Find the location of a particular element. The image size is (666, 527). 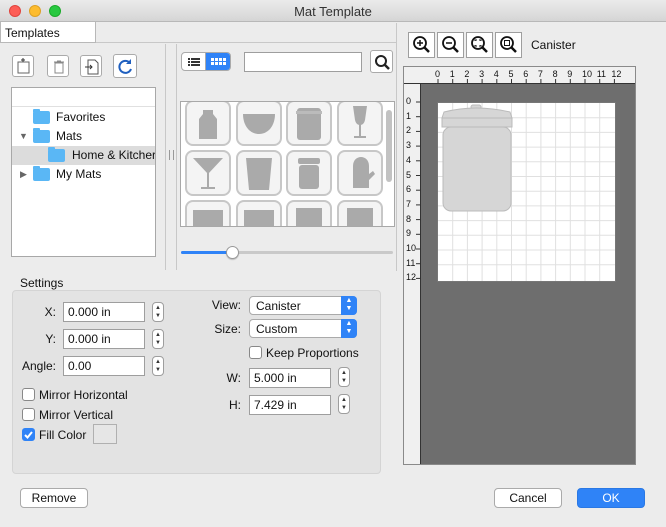

angle-stepper: ▲ ▼ is located at coordinates (158, 366).